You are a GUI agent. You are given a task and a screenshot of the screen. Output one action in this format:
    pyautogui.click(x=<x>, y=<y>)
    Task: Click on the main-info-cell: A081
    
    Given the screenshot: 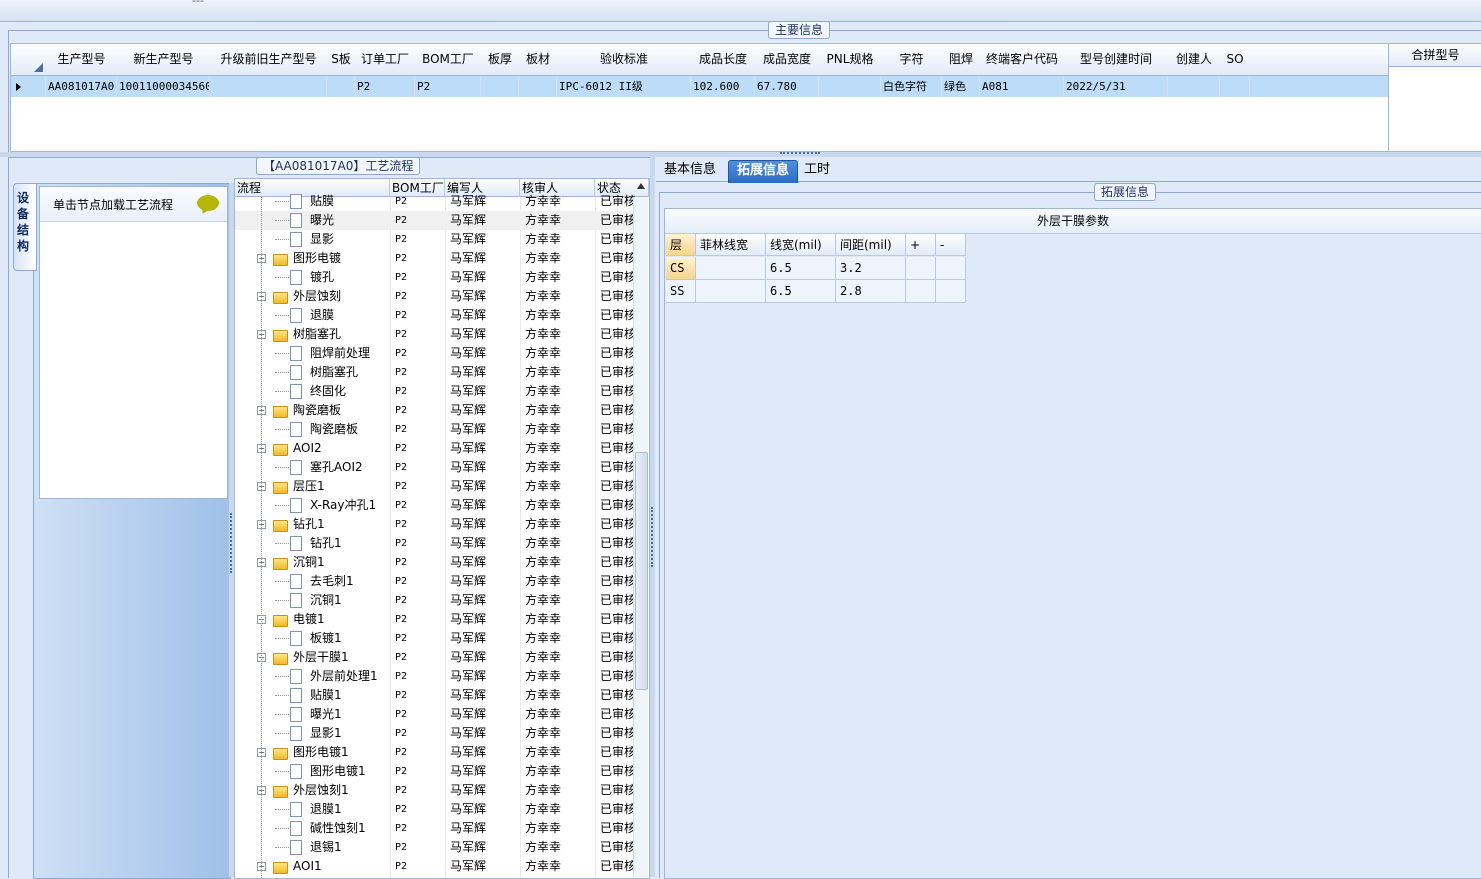 What is the action you would take?
    pyautogui.click(x=1022, y=86)
    